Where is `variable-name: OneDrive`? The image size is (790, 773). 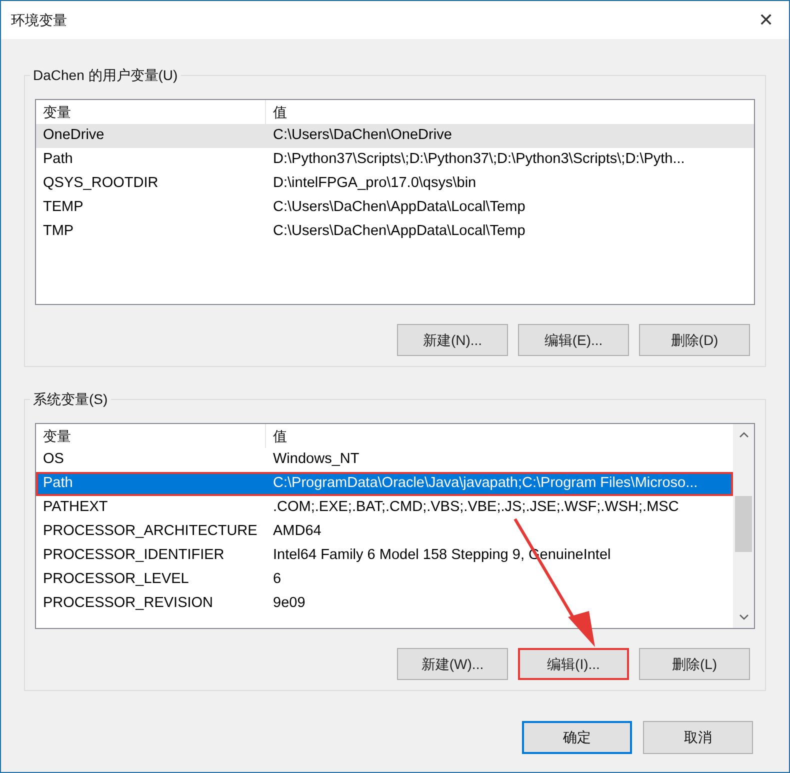 variable-name: OneDrive is located at coordinates (74, 136).